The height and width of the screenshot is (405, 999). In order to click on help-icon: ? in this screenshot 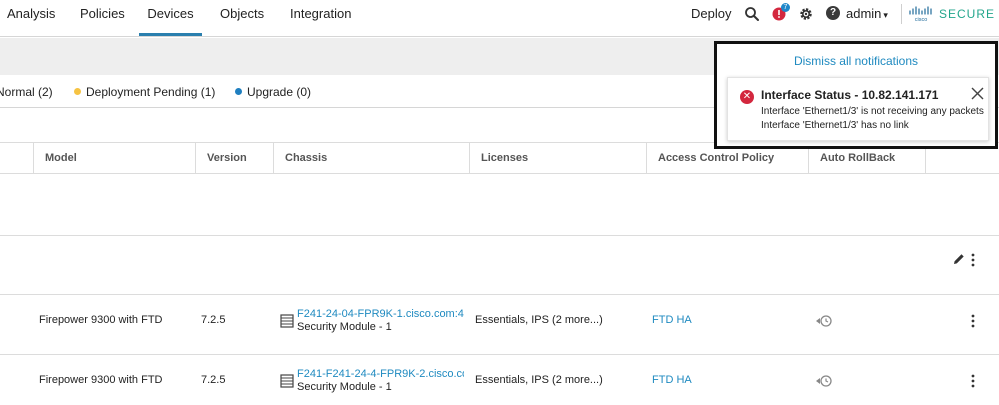, I will do `click(833, 13)`.